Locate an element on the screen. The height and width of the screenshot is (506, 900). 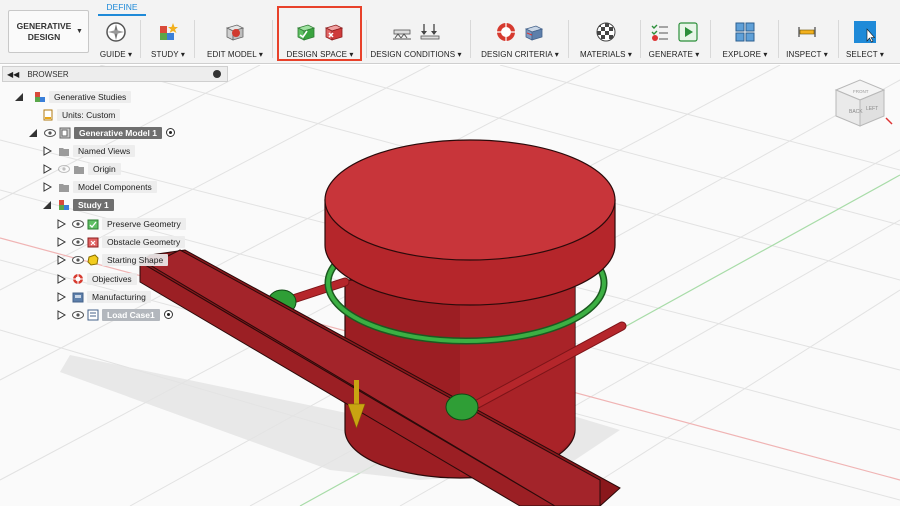
tree-row-model-components: Model Components is located at coordinates (99, 186).